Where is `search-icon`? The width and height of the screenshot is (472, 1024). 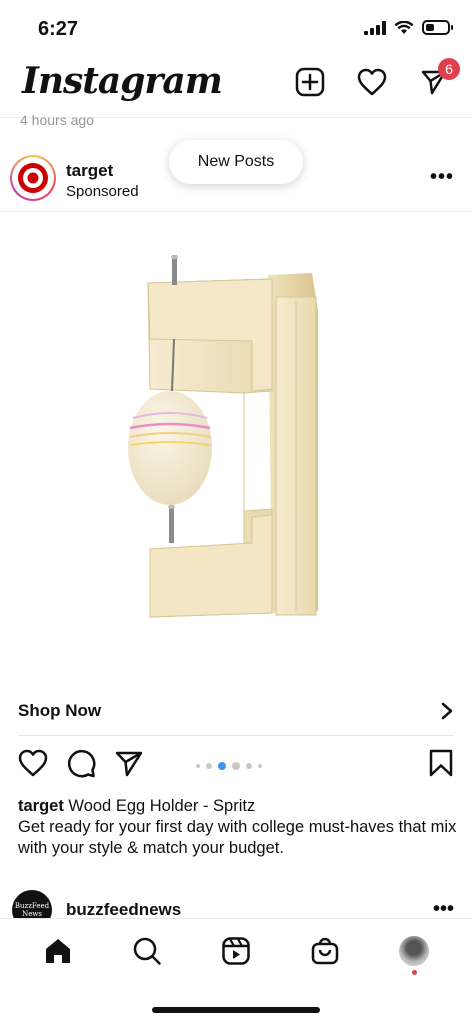 search-icon is located at coordinates (147, 951).